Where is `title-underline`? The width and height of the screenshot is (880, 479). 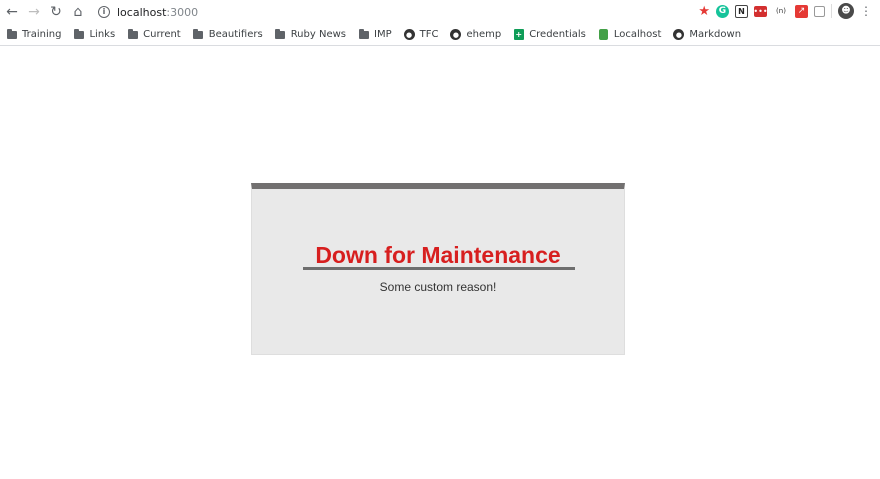
title-underline is located at coordinates (439, 268).